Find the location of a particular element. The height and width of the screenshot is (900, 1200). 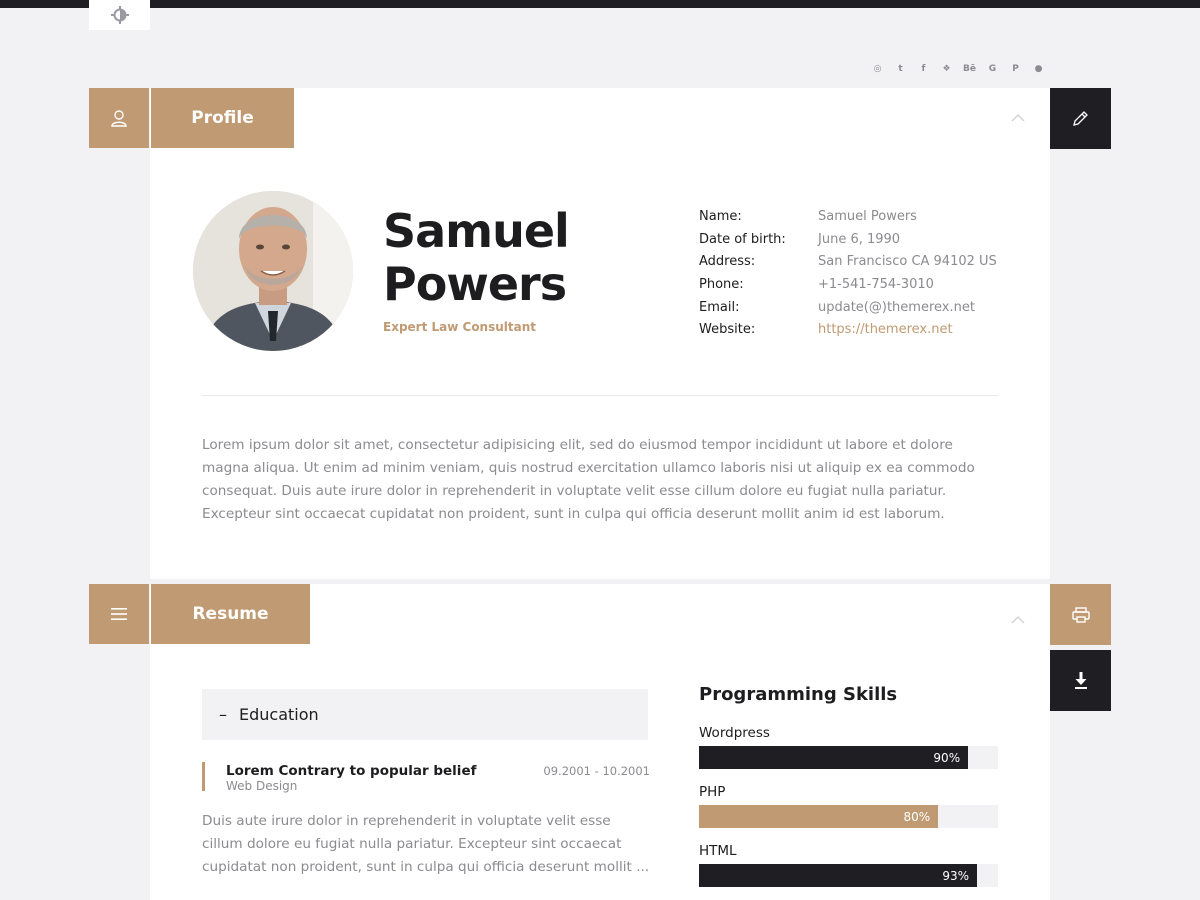

skill-progress-track: 93% is located at coordinates (848, 875).